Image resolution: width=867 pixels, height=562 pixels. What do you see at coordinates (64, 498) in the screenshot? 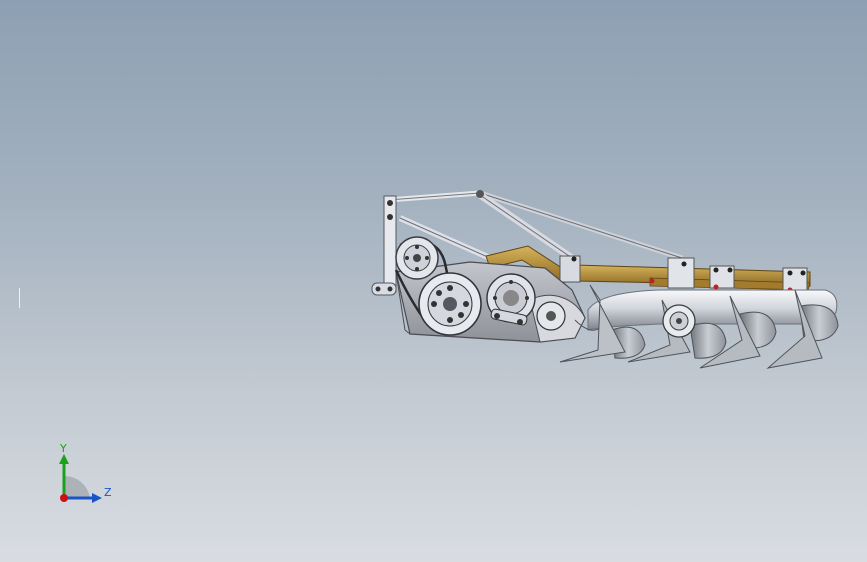
I see `x-axis-dot` at bounding box center [64, 498].